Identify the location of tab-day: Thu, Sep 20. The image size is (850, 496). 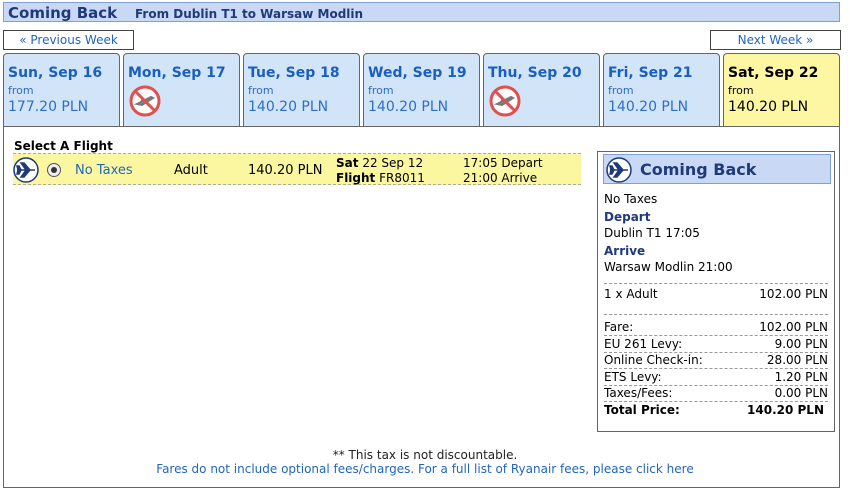
(535, 73).